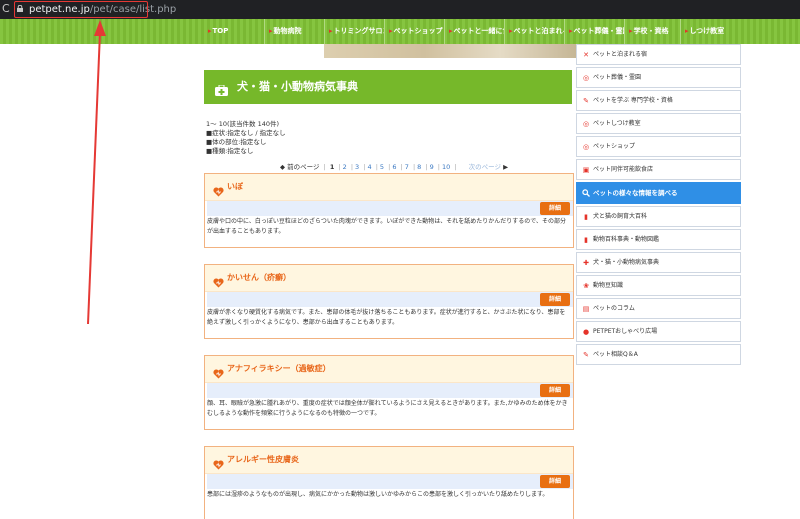 The height and width of the screenshot is (519, 800). I want to click on current-page: 1, so click(332, 167).